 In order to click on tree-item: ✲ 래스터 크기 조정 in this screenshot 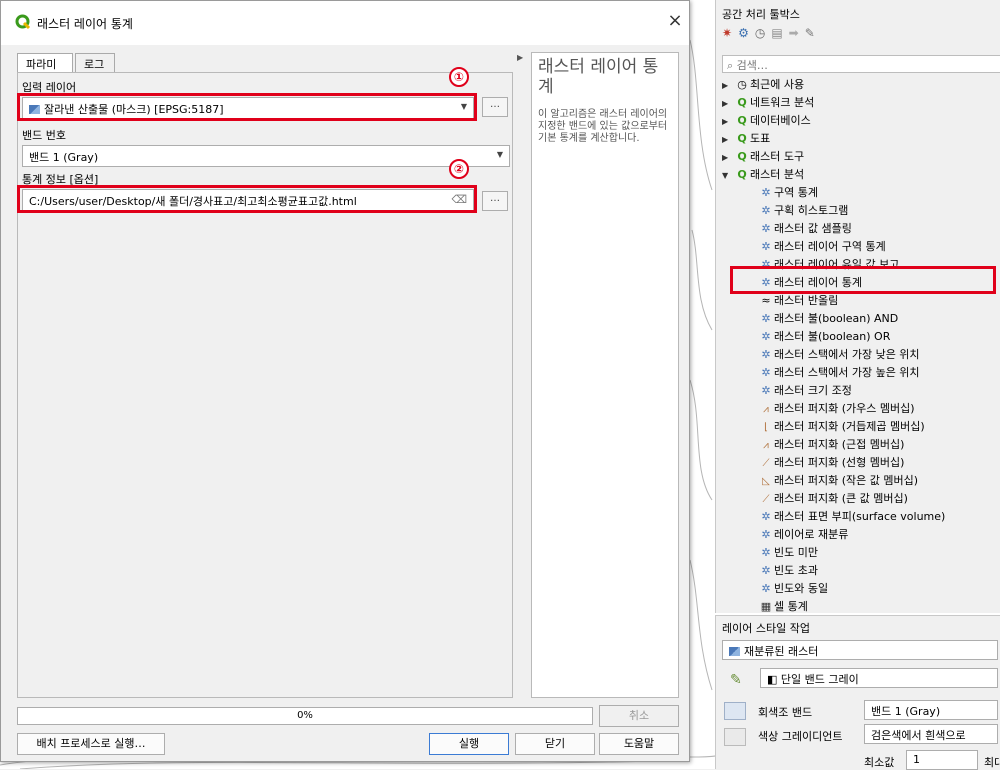, I will do `click(804, 391)`.